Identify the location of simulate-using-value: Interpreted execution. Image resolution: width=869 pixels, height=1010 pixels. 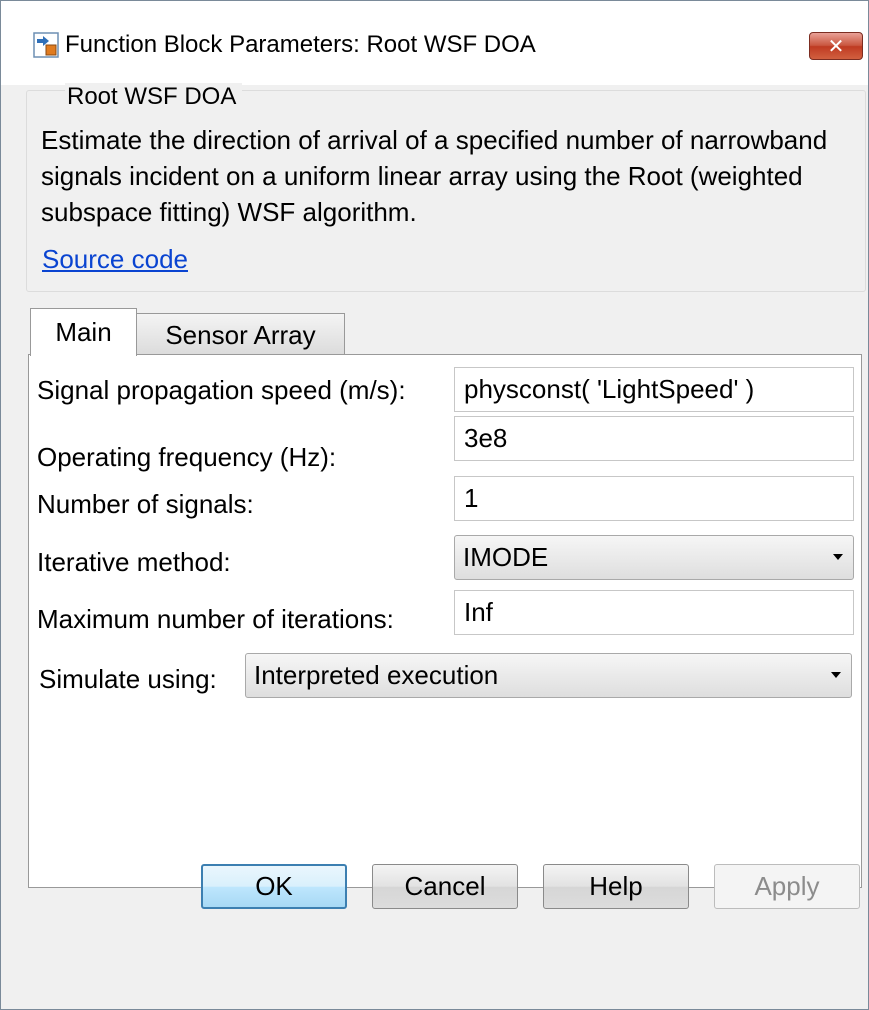
(376, 675).